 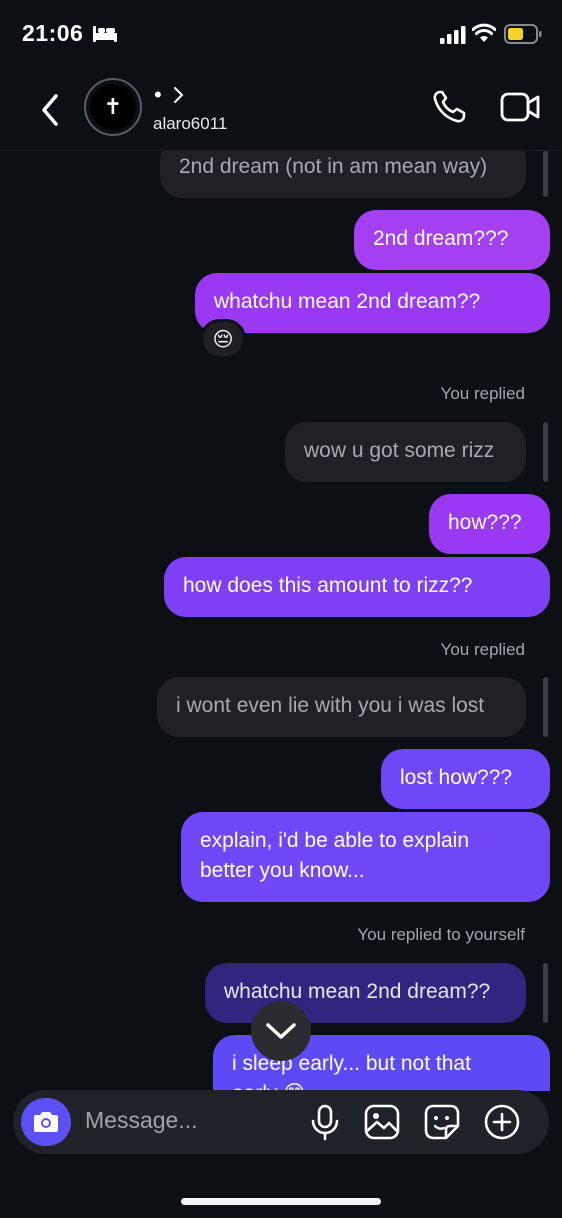 What do you see at coordinates (53, 33) in the screenshot?
I see `status-time: 21:06` at bounding box center [53, 33].